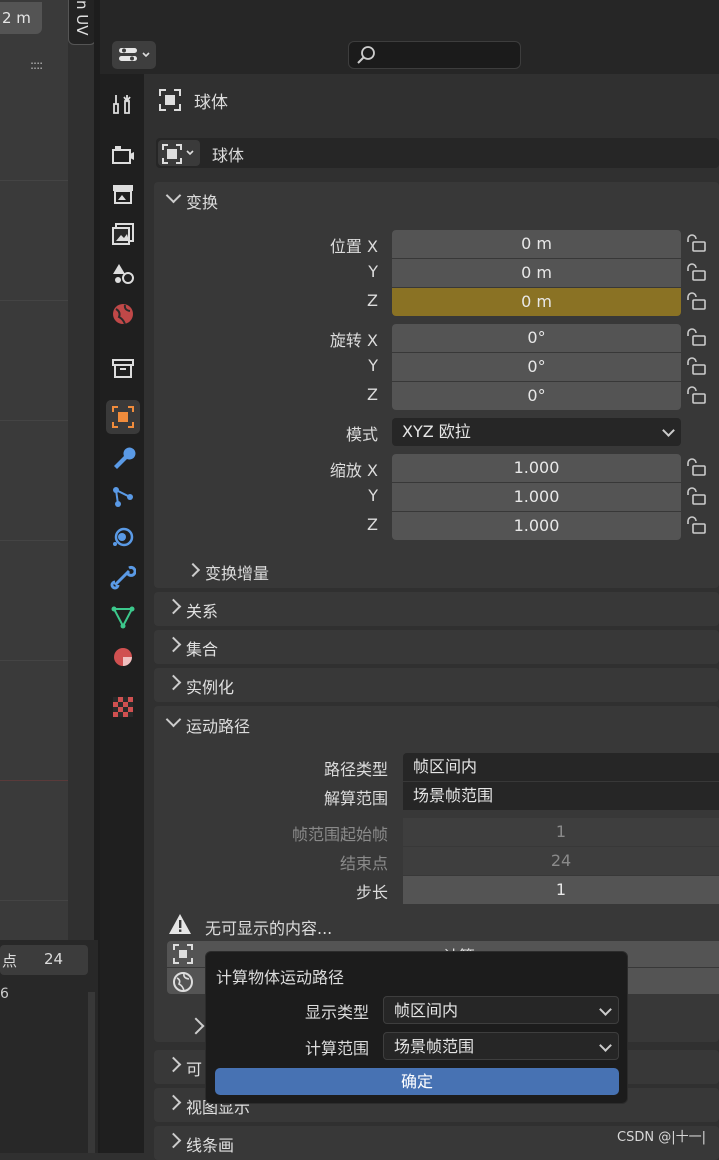 The width and height of the screenshot is (719, 1160). I want to click on tab-object, so click(123, 417).